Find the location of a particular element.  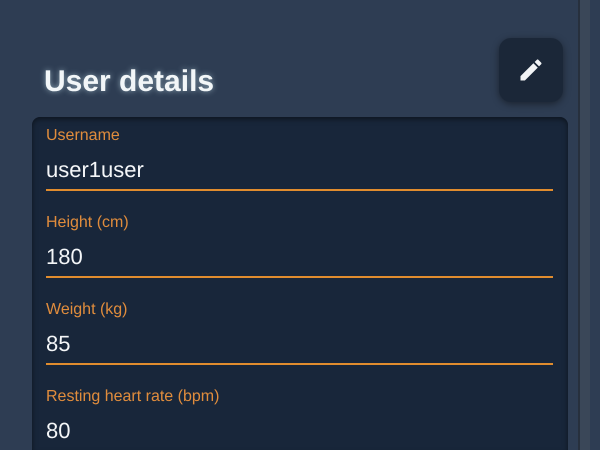

field-label: Username is located at coordinates (83, 136).